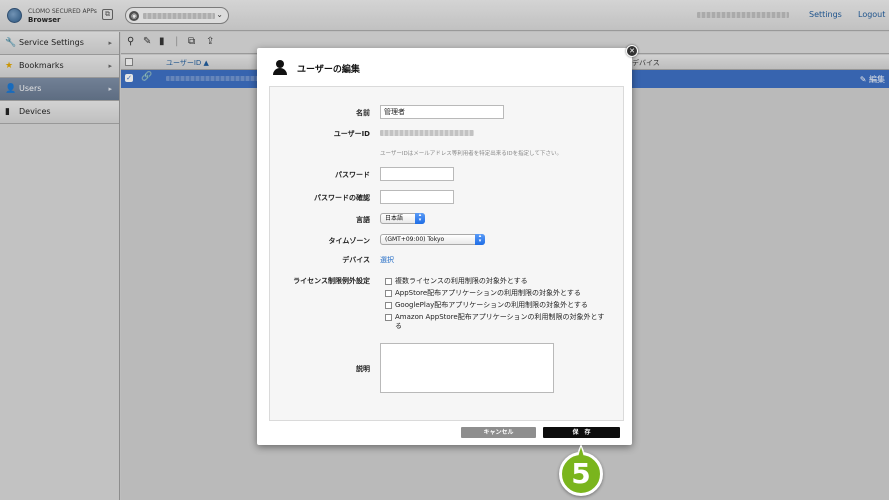 The width and height of the screenshot is (889, 500). I want to click on password-confirm-label: パスワードの確認, so click(342, 198).